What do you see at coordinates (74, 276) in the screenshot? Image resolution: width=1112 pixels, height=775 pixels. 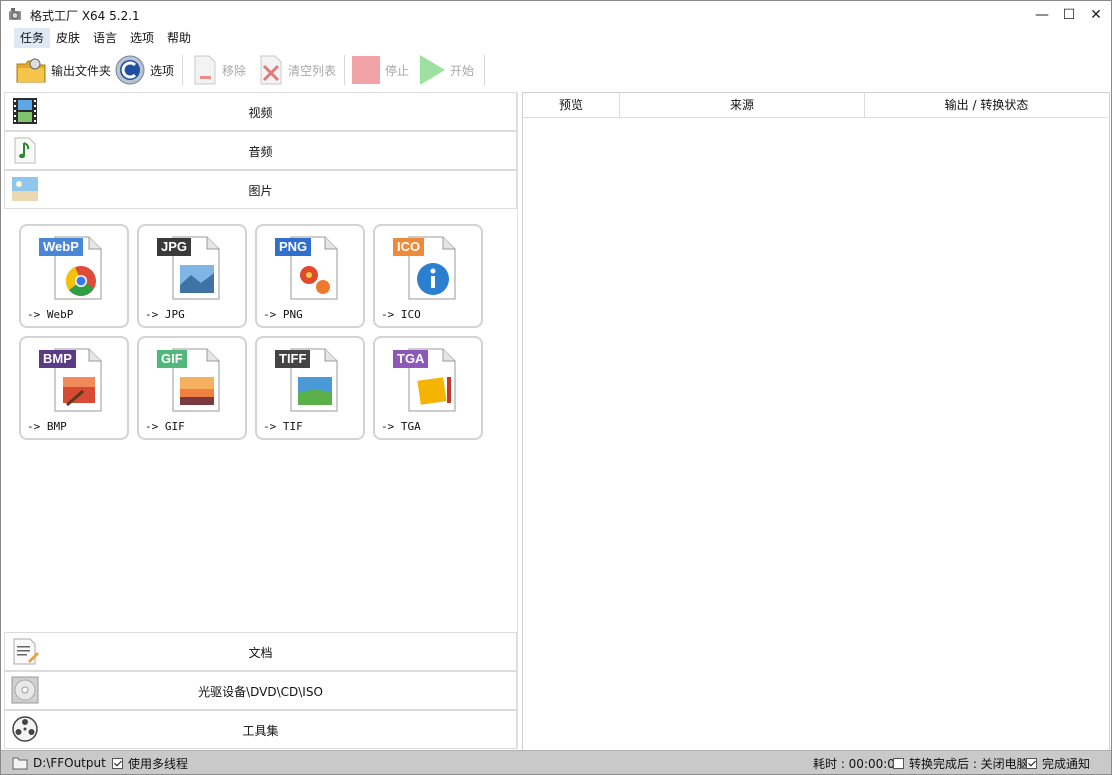 I see `tile-webp: WebP -> WebP` at bounding box center [74, 276].